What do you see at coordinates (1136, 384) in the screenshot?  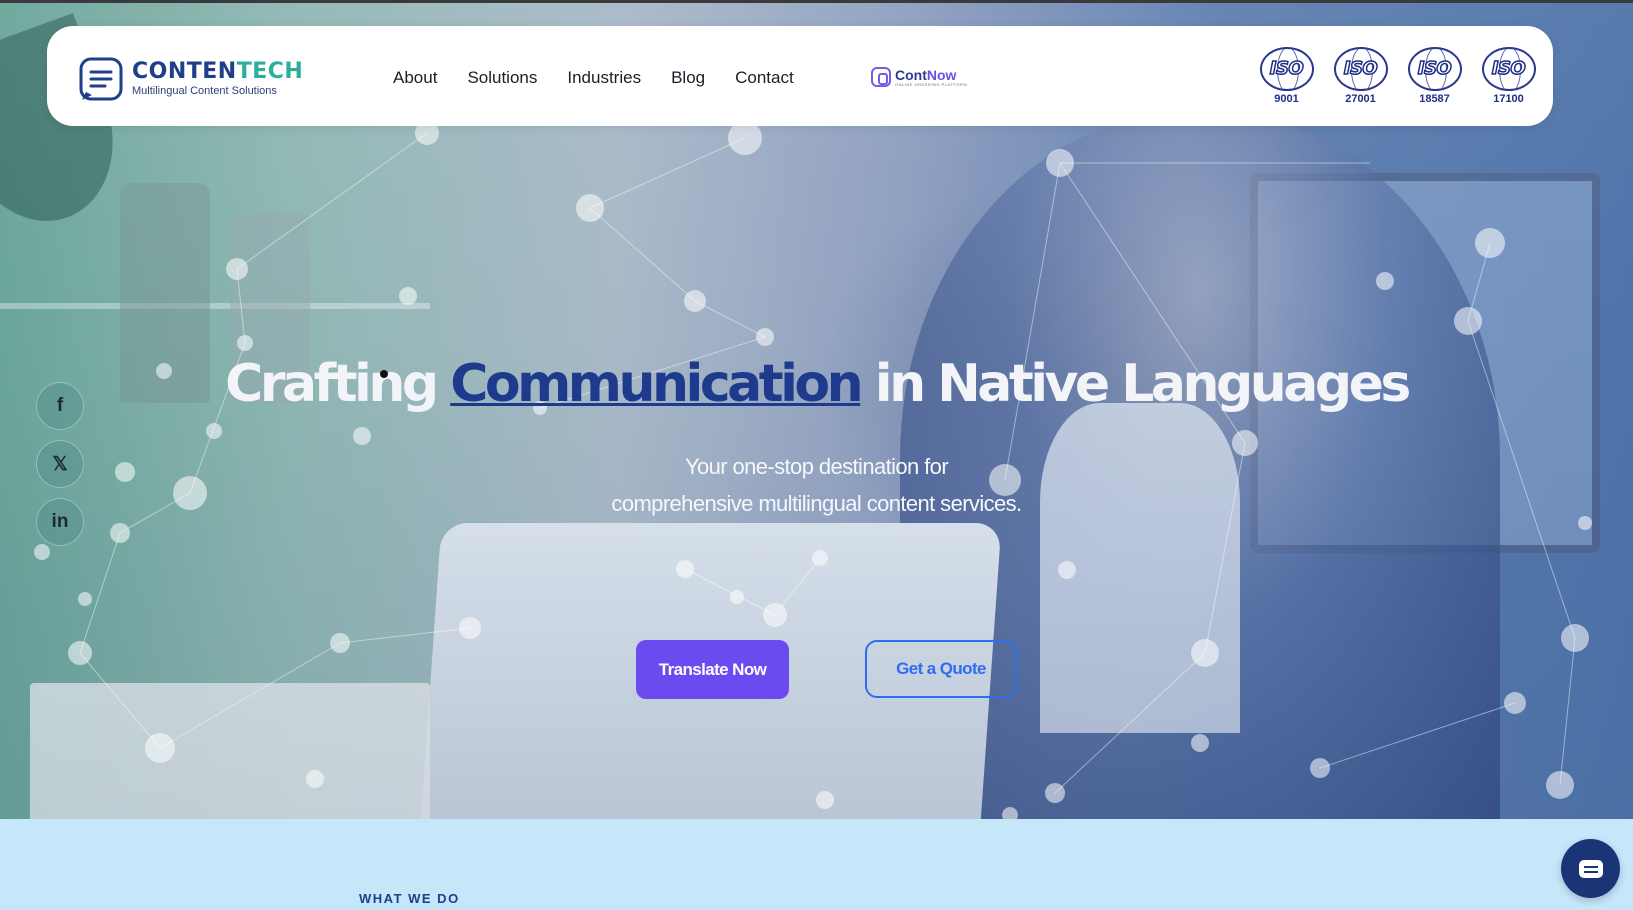 I see `headline-post: in Native Languages` at bounding box center [1136, 384].